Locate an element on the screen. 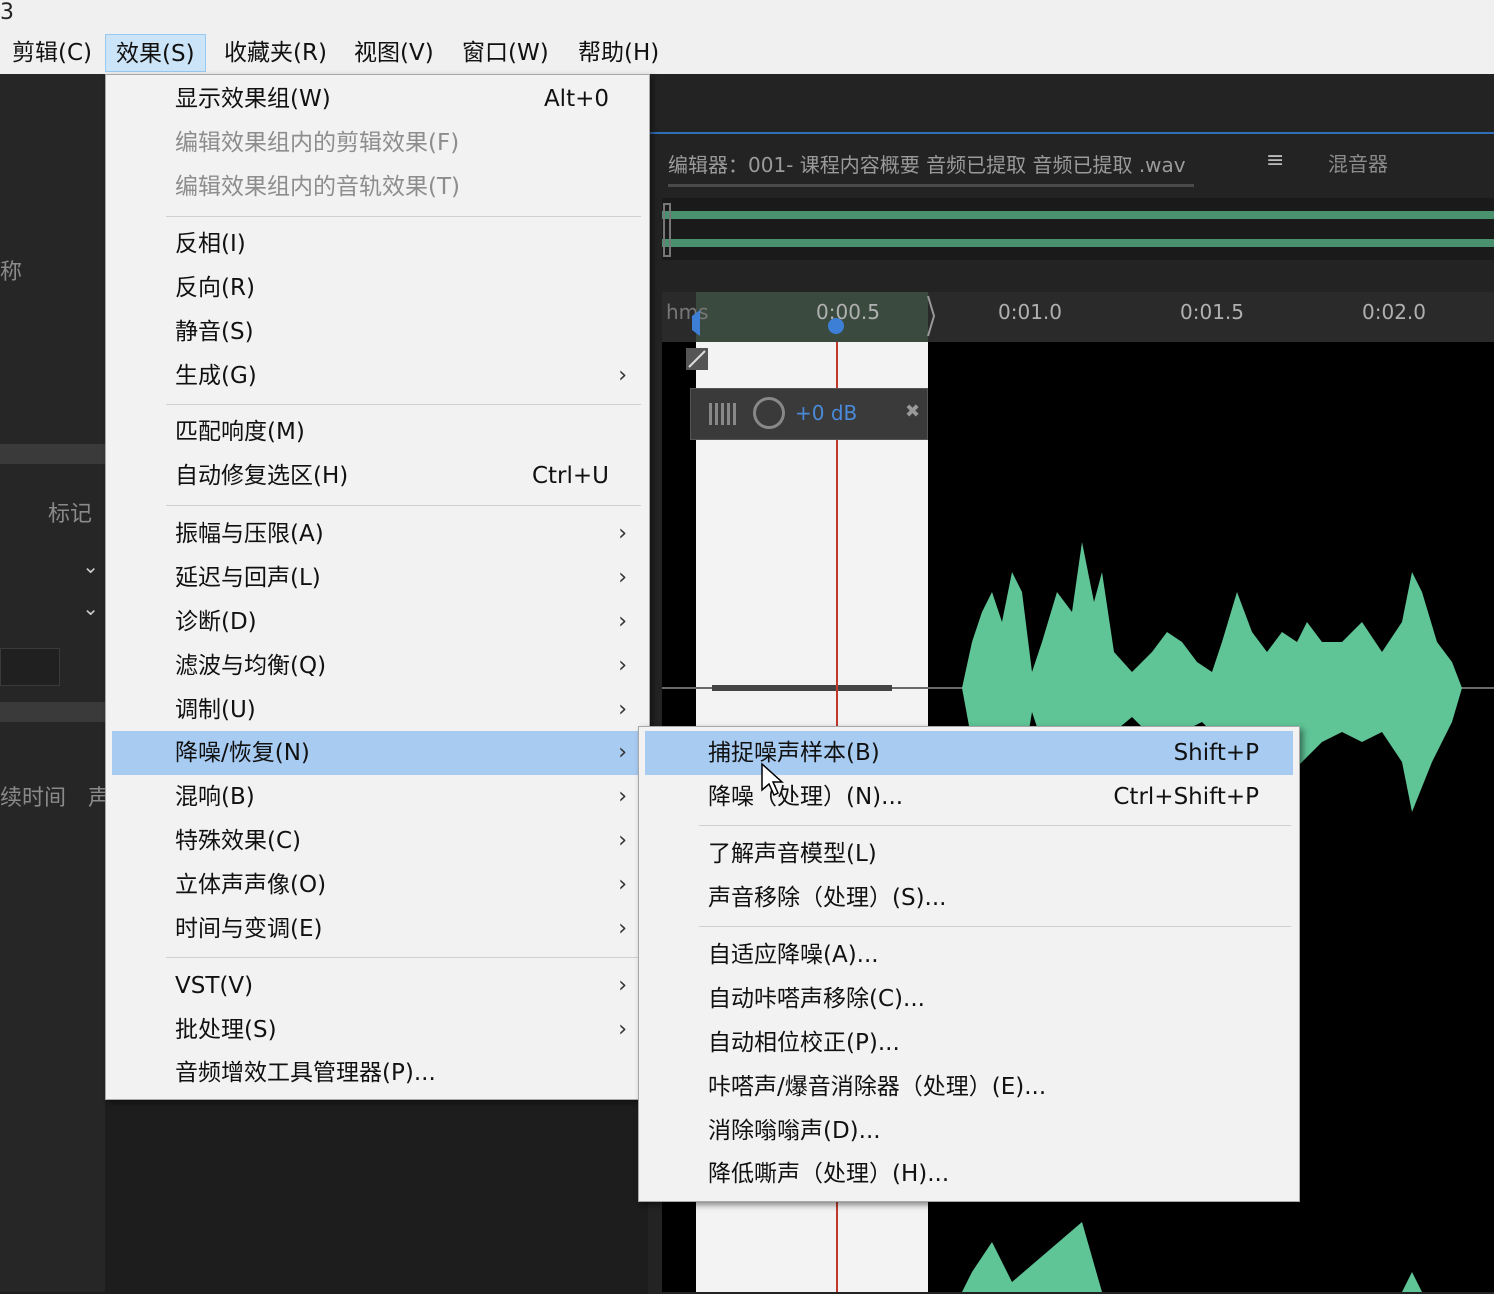 Image resolution: width=1494 pixels, height=1294 pixels. overview-waveform is located at coordinates (1078, 230).